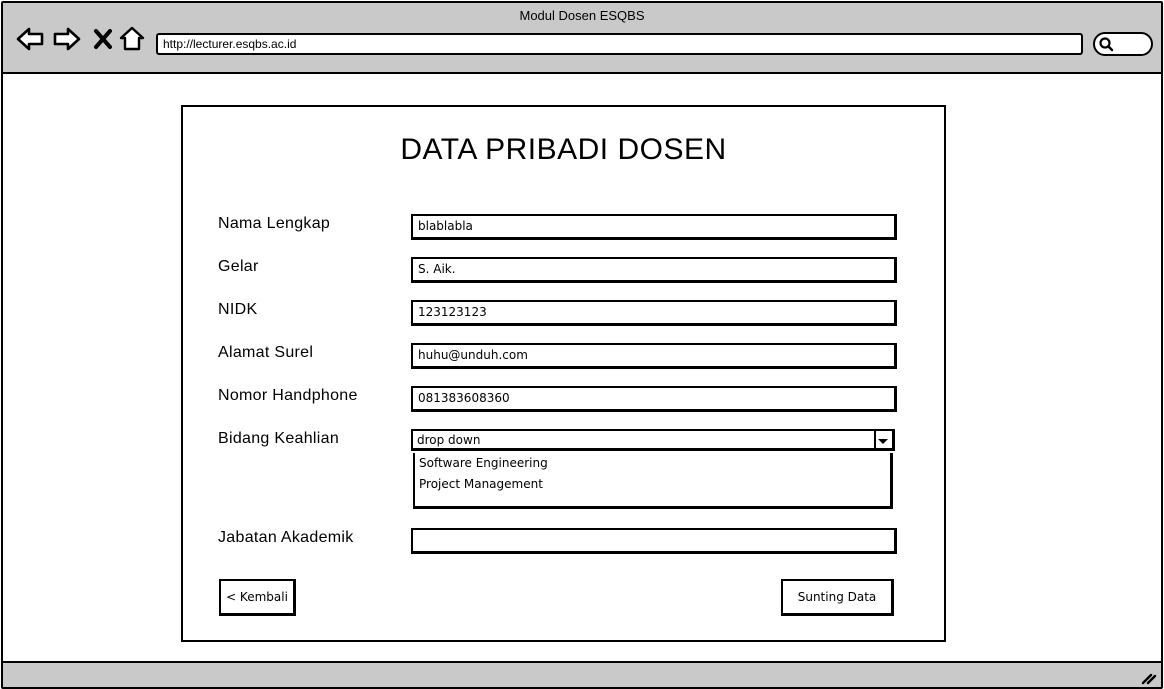  Describe the element at coordinates (238, 266) in the screenshot. I see `gelar-label: Gelar` at that location.